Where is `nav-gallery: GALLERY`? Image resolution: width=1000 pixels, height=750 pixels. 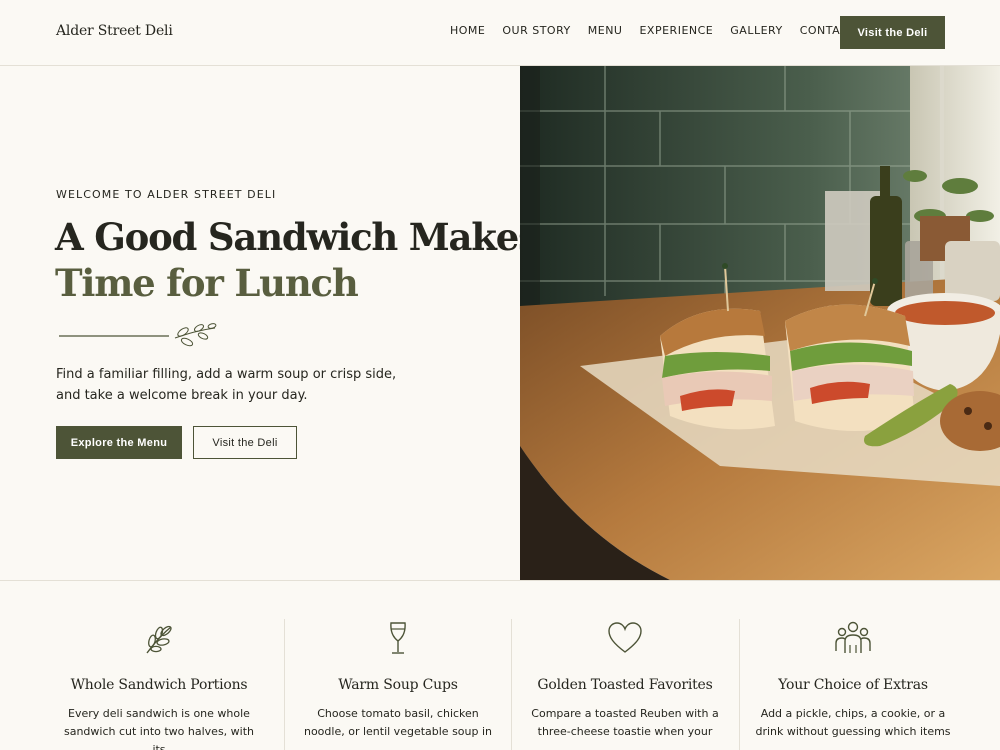
nav-gallery: GALLERY is located at coordinates (756, 30).